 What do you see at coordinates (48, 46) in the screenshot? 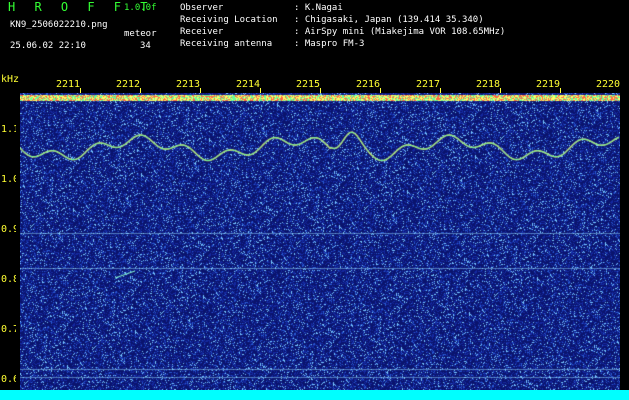
I see `datetime-label: 25.06.02 22:10` at bounding box center [48, 46].